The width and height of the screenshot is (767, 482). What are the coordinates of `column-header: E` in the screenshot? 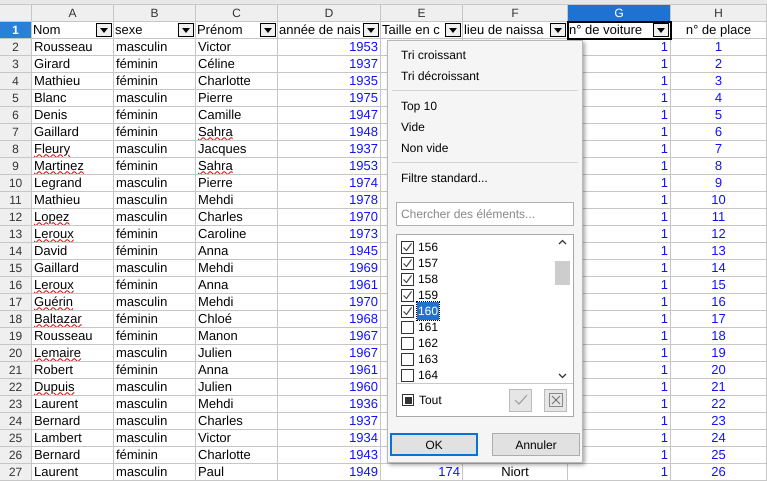 It's located at (422, 13).